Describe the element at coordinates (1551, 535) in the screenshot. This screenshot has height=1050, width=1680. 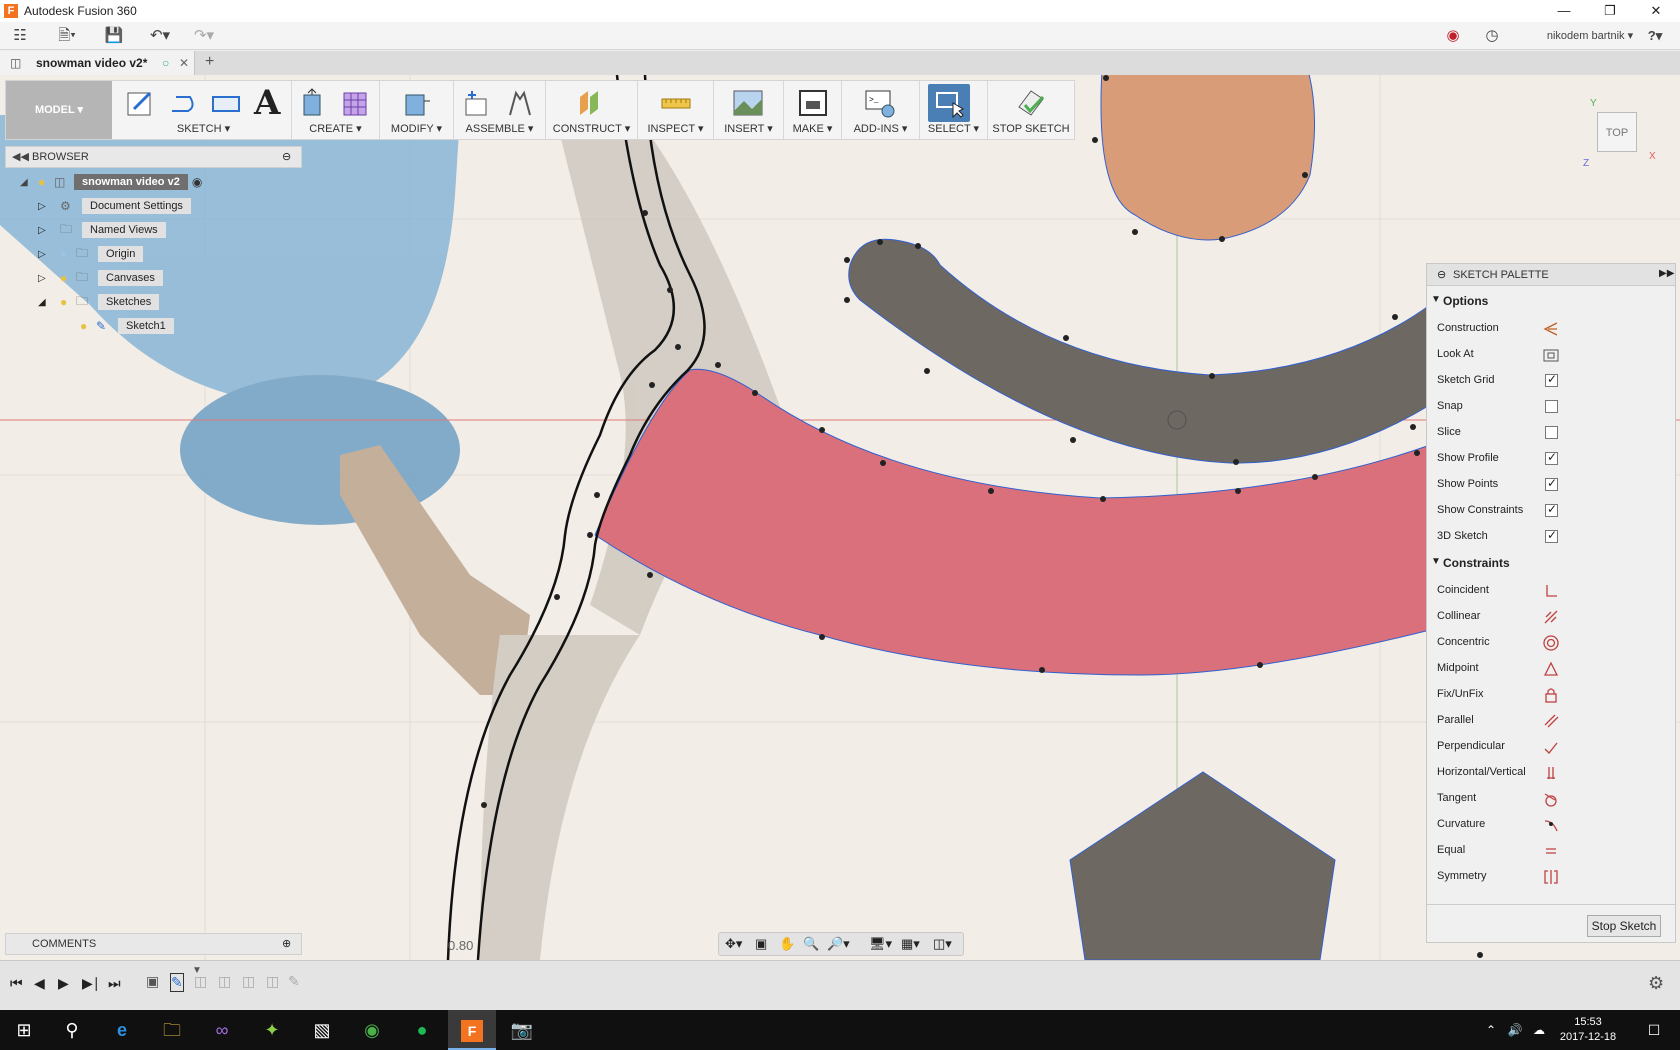
I see `3d-sketch-checkbox` at that location.